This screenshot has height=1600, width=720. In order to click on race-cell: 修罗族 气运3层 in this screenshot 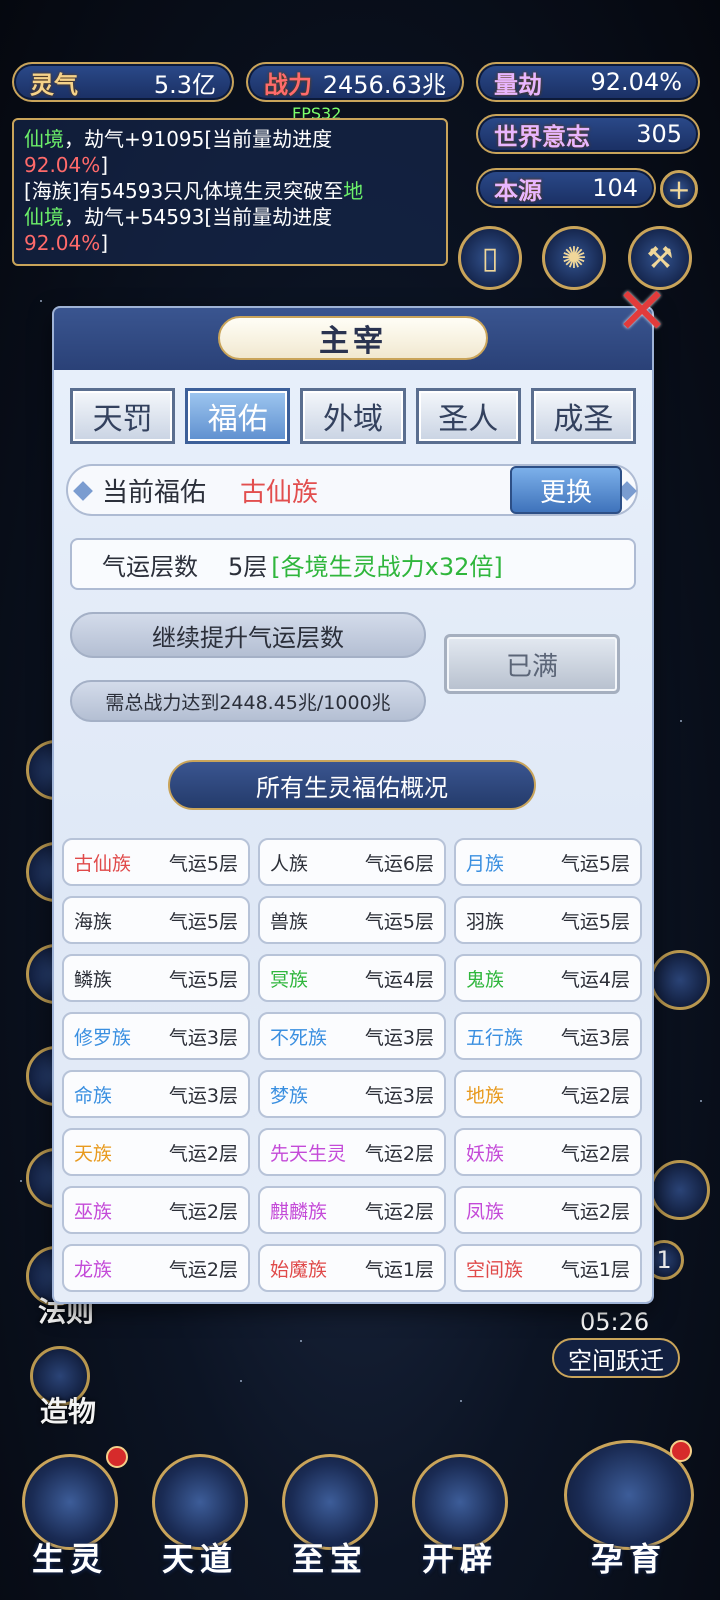, I will do `click(156, 1036)`.